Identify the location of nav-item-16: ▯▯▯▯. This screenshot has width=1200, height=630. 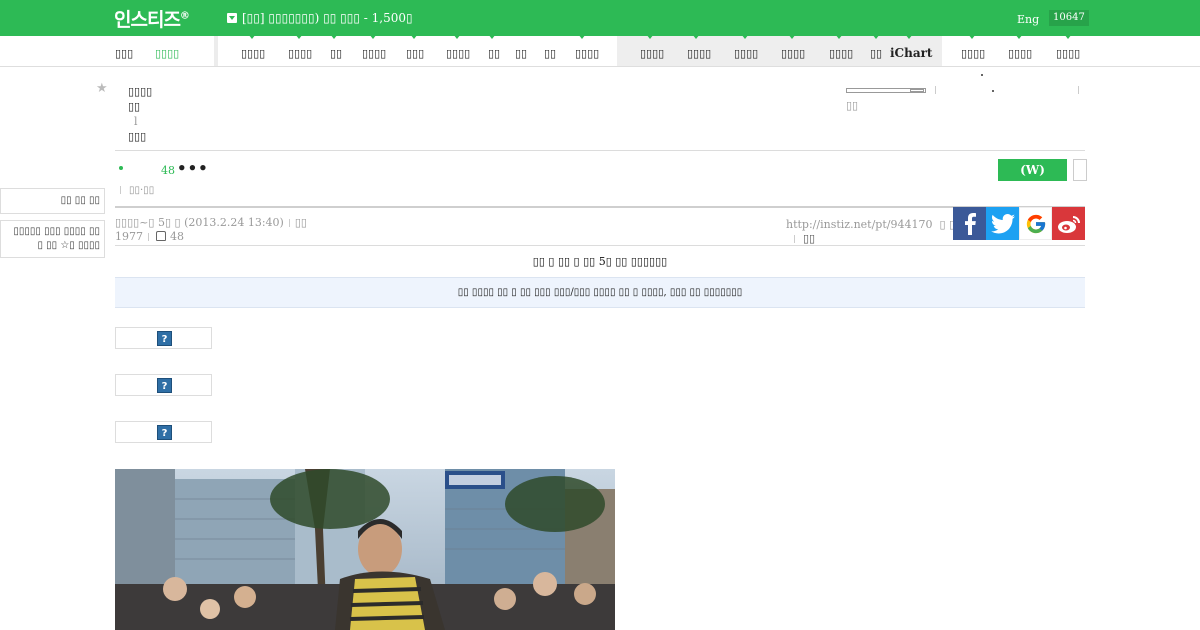
(793, 53).